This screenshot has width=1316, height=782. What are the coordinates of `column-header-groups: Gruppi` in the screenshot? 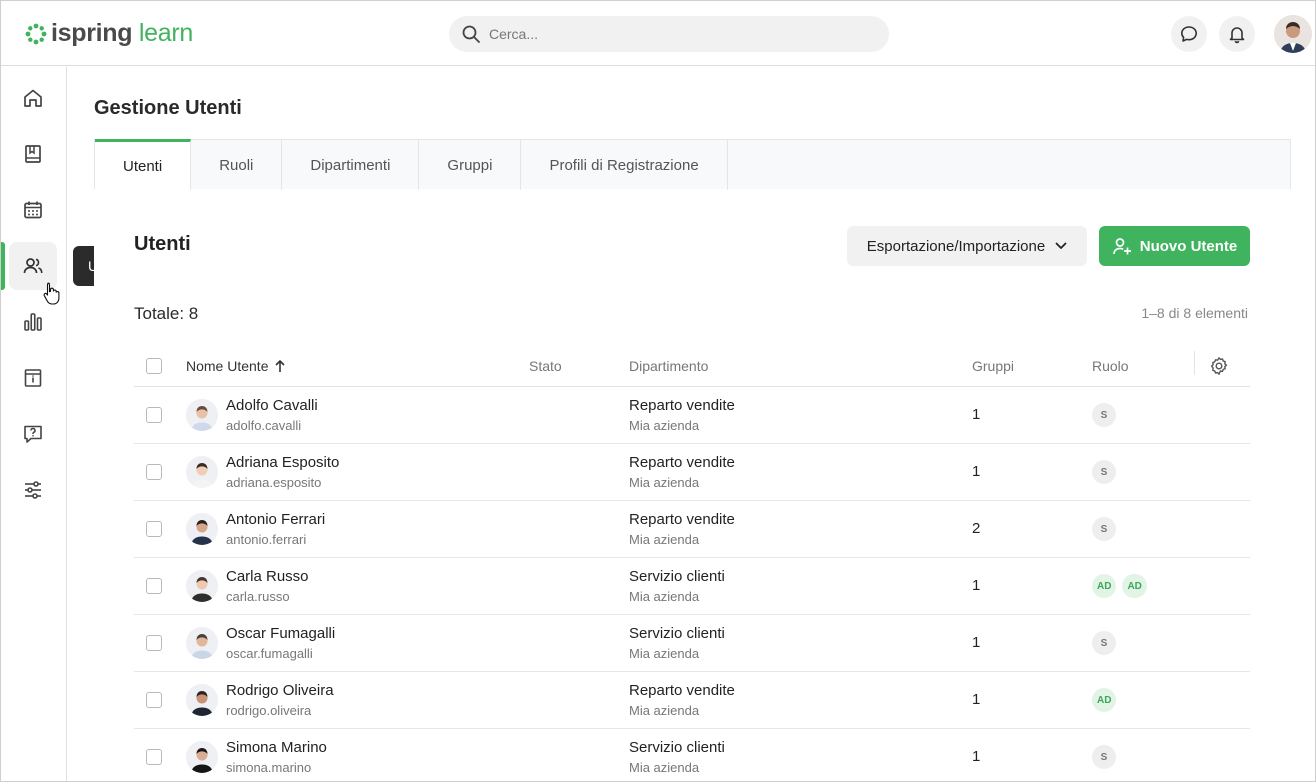 It's located at (993, 366).